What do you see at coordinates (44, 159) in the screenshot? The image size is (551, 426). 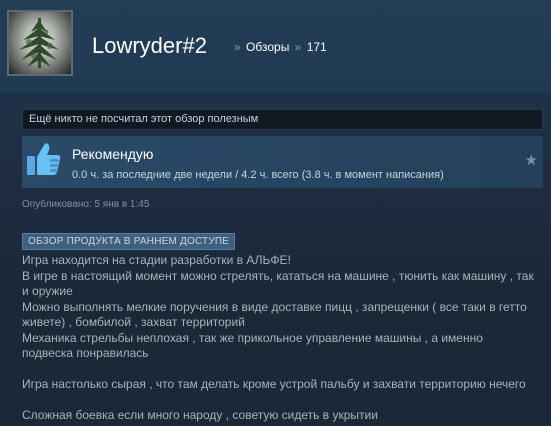 I see `thumbs-up-icon` at bounding box center [44, 159].